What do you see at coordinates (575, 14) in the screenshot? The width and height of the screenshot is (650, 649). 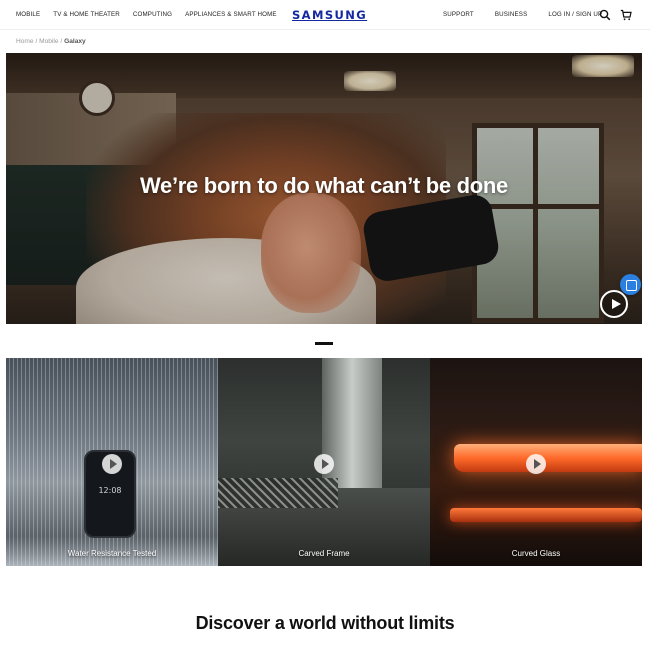 I see `nav-item-login-signup: LOG IN / SIGN UP` at bounding box center [575, 14].